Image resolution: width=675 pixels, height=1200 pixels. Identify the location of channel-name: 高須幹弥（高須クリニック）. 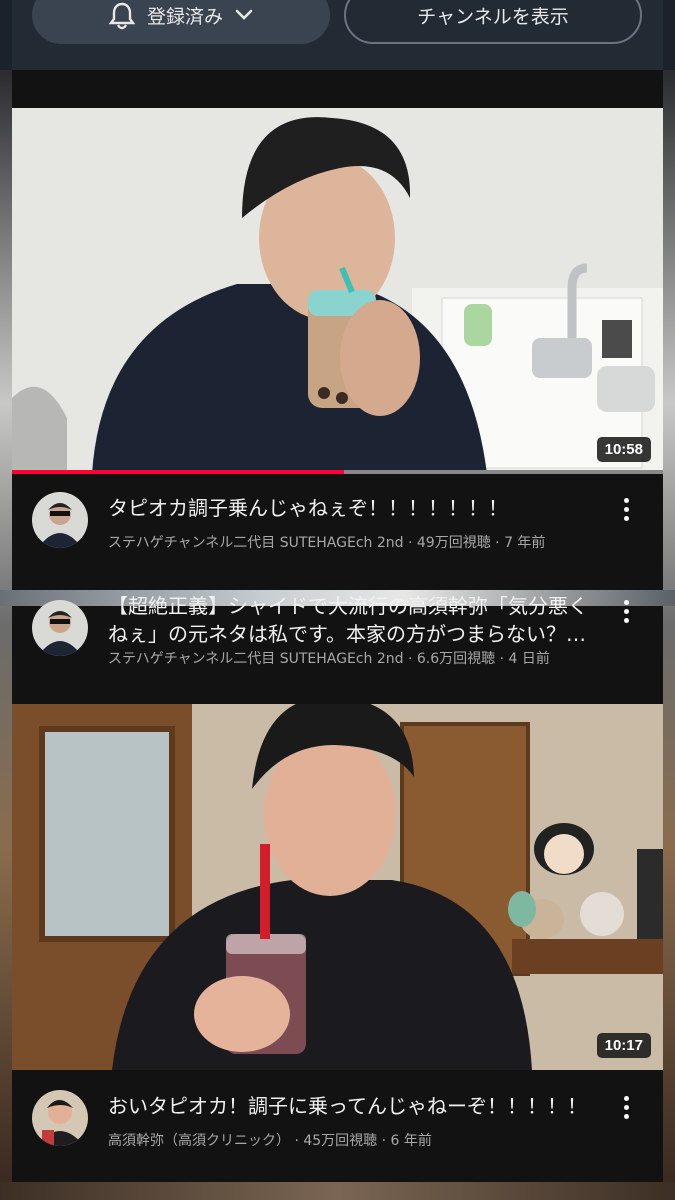
(199, 1141).